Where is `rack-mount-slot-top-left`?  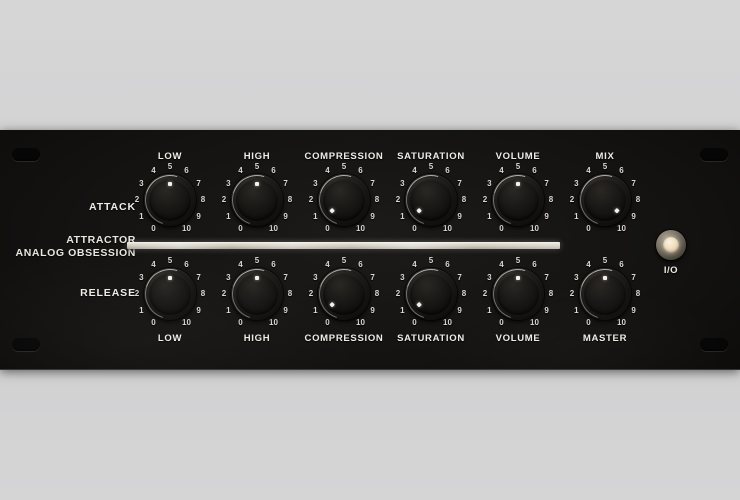
rack-mount-slot-top-left is located at coordinates (26, 154).